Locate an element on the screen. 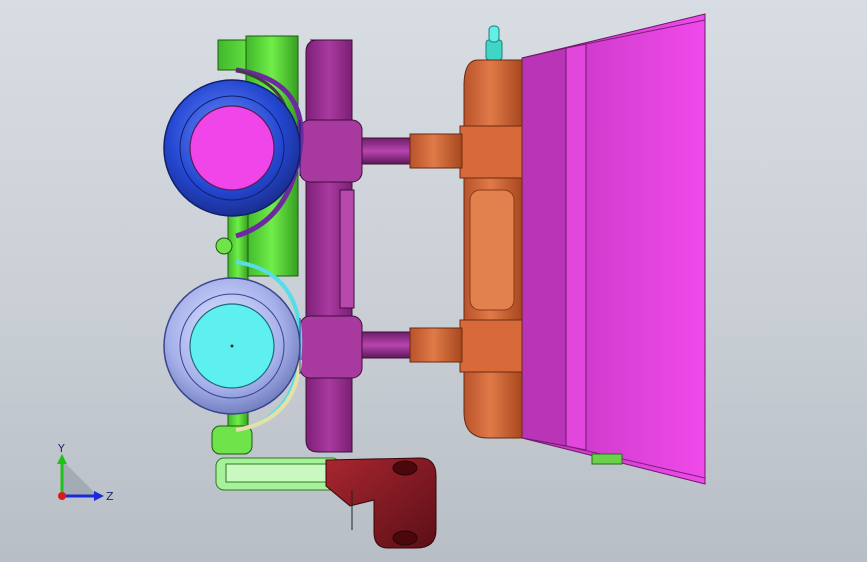 This screenshot has width=867, height=562. y-axis-label: Y is located at coordinates (61, 448).